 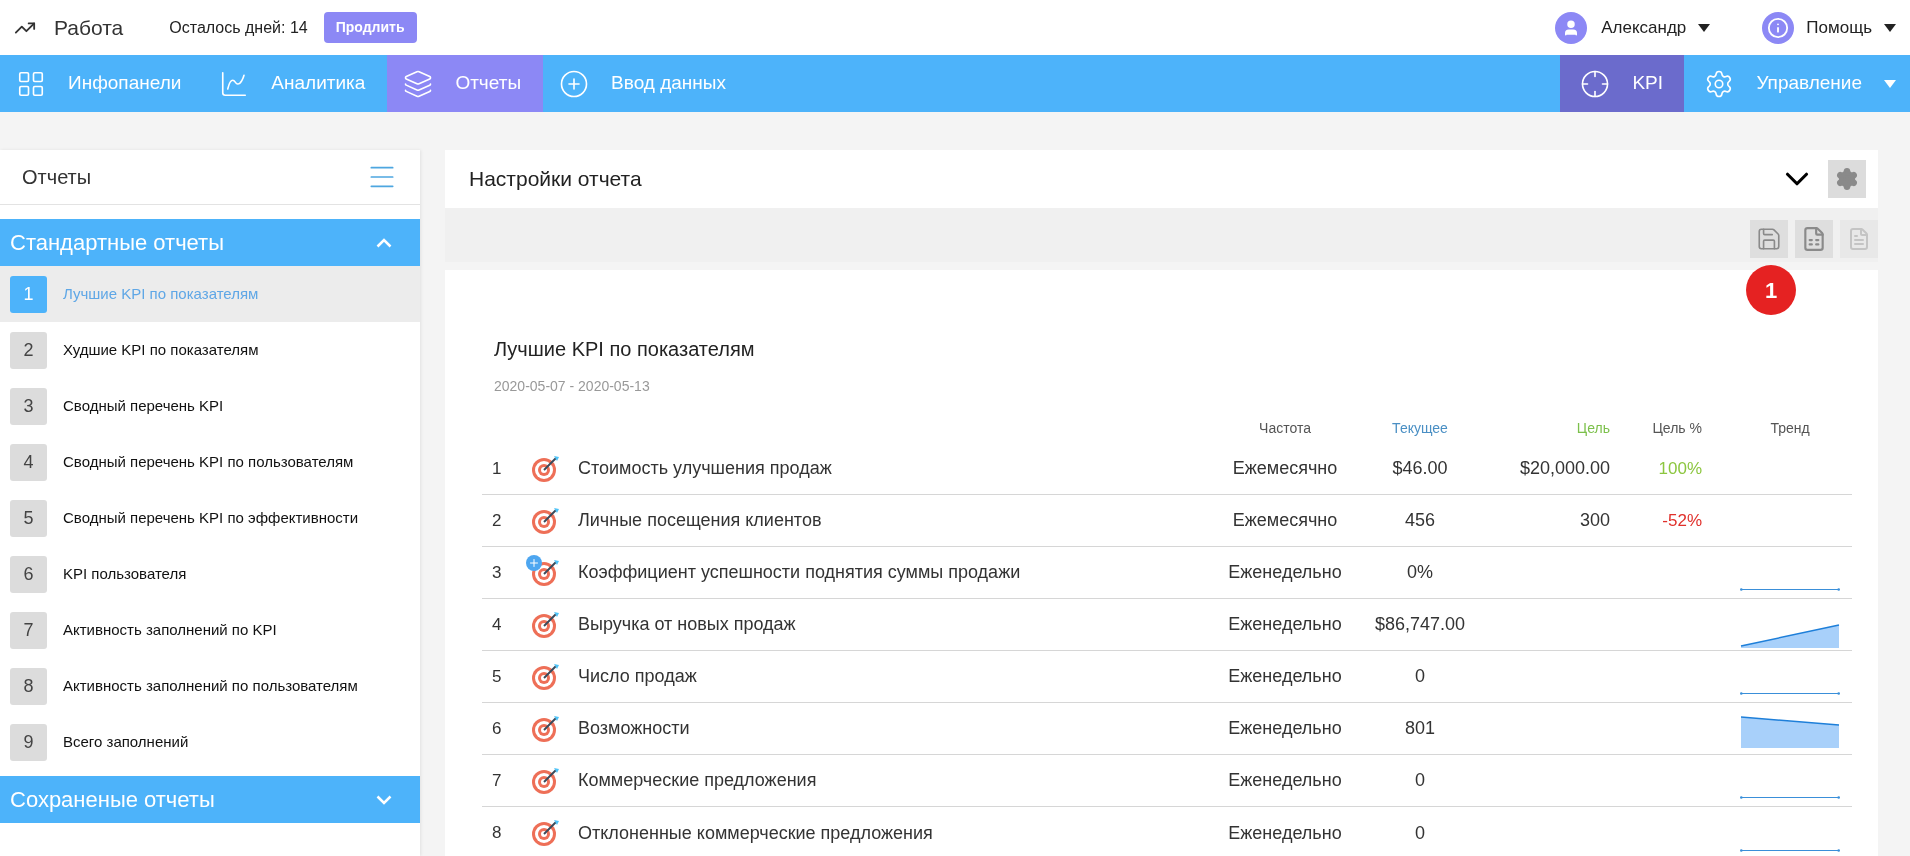 I want to click on target-percent-cell-text: -52%, so click(x=1682, y=520).